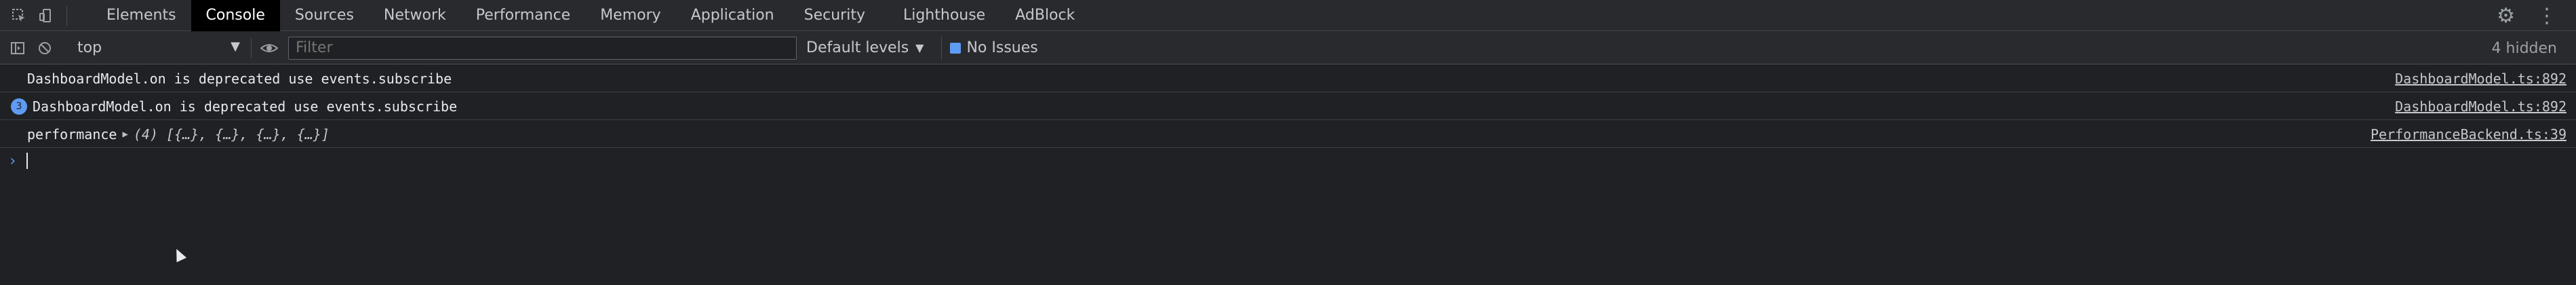 Image resolution: width=2576 pixels, height=285 pixels. Describe the element at coordinates (2524, 48) in the screenshot. I see `hidden-count: 4 hidden` at that location.